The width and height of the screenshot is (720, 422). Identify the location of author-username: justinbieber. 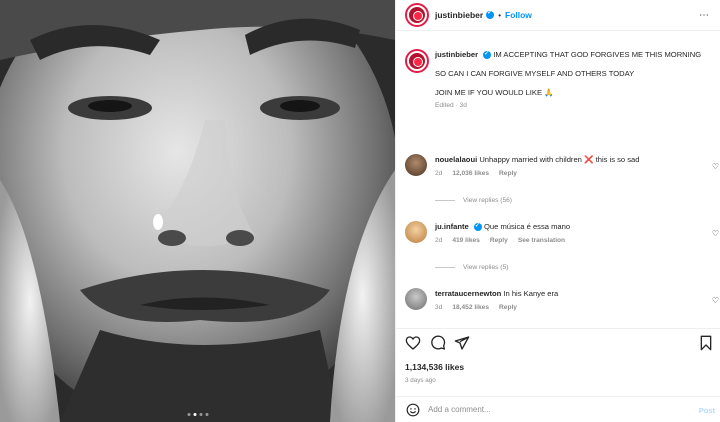
(459, 15).